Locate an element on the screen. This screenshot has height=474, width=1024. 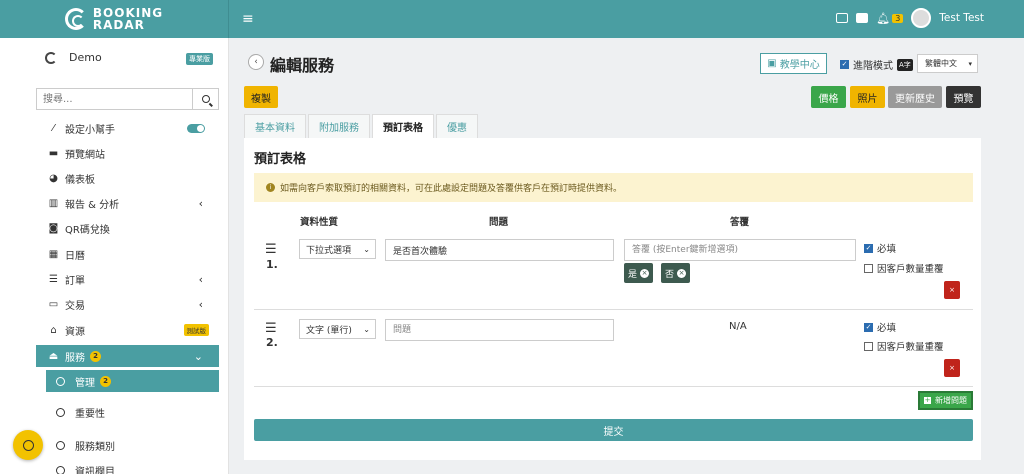
question-type-select: 文字 (單行) ⌄ is located at coordinates (337, 329).